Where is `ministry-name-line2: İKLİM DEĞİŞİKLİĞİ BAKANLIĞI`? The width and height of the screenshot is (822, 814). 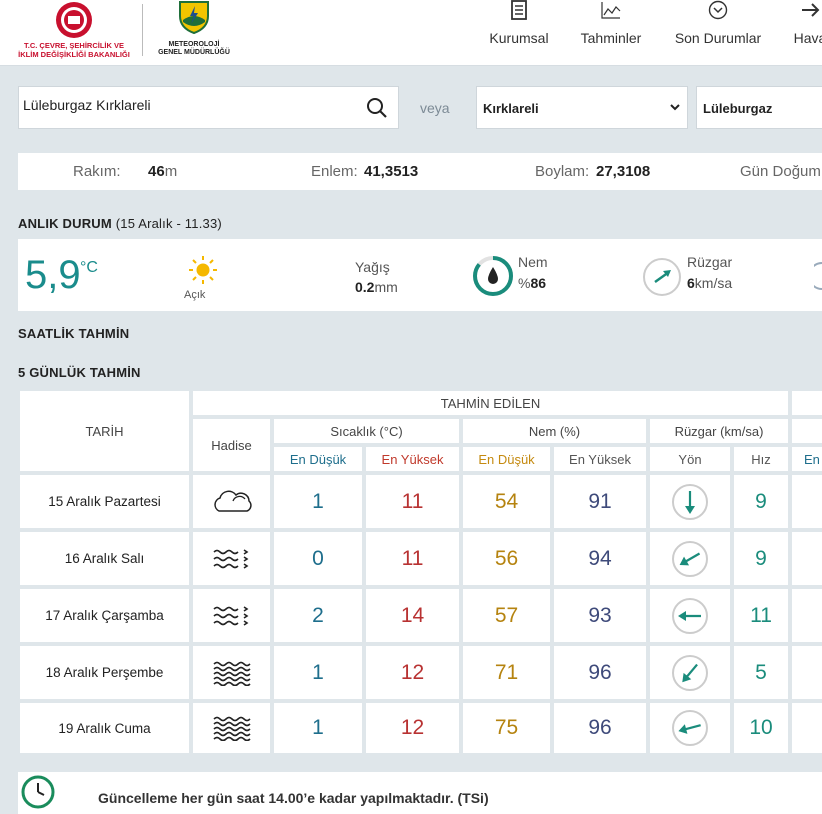
ministry-name-line2: İKLİM DEĞİŞİKLİĞİ BAKANLIĞI is located at coordinates (74, 54).